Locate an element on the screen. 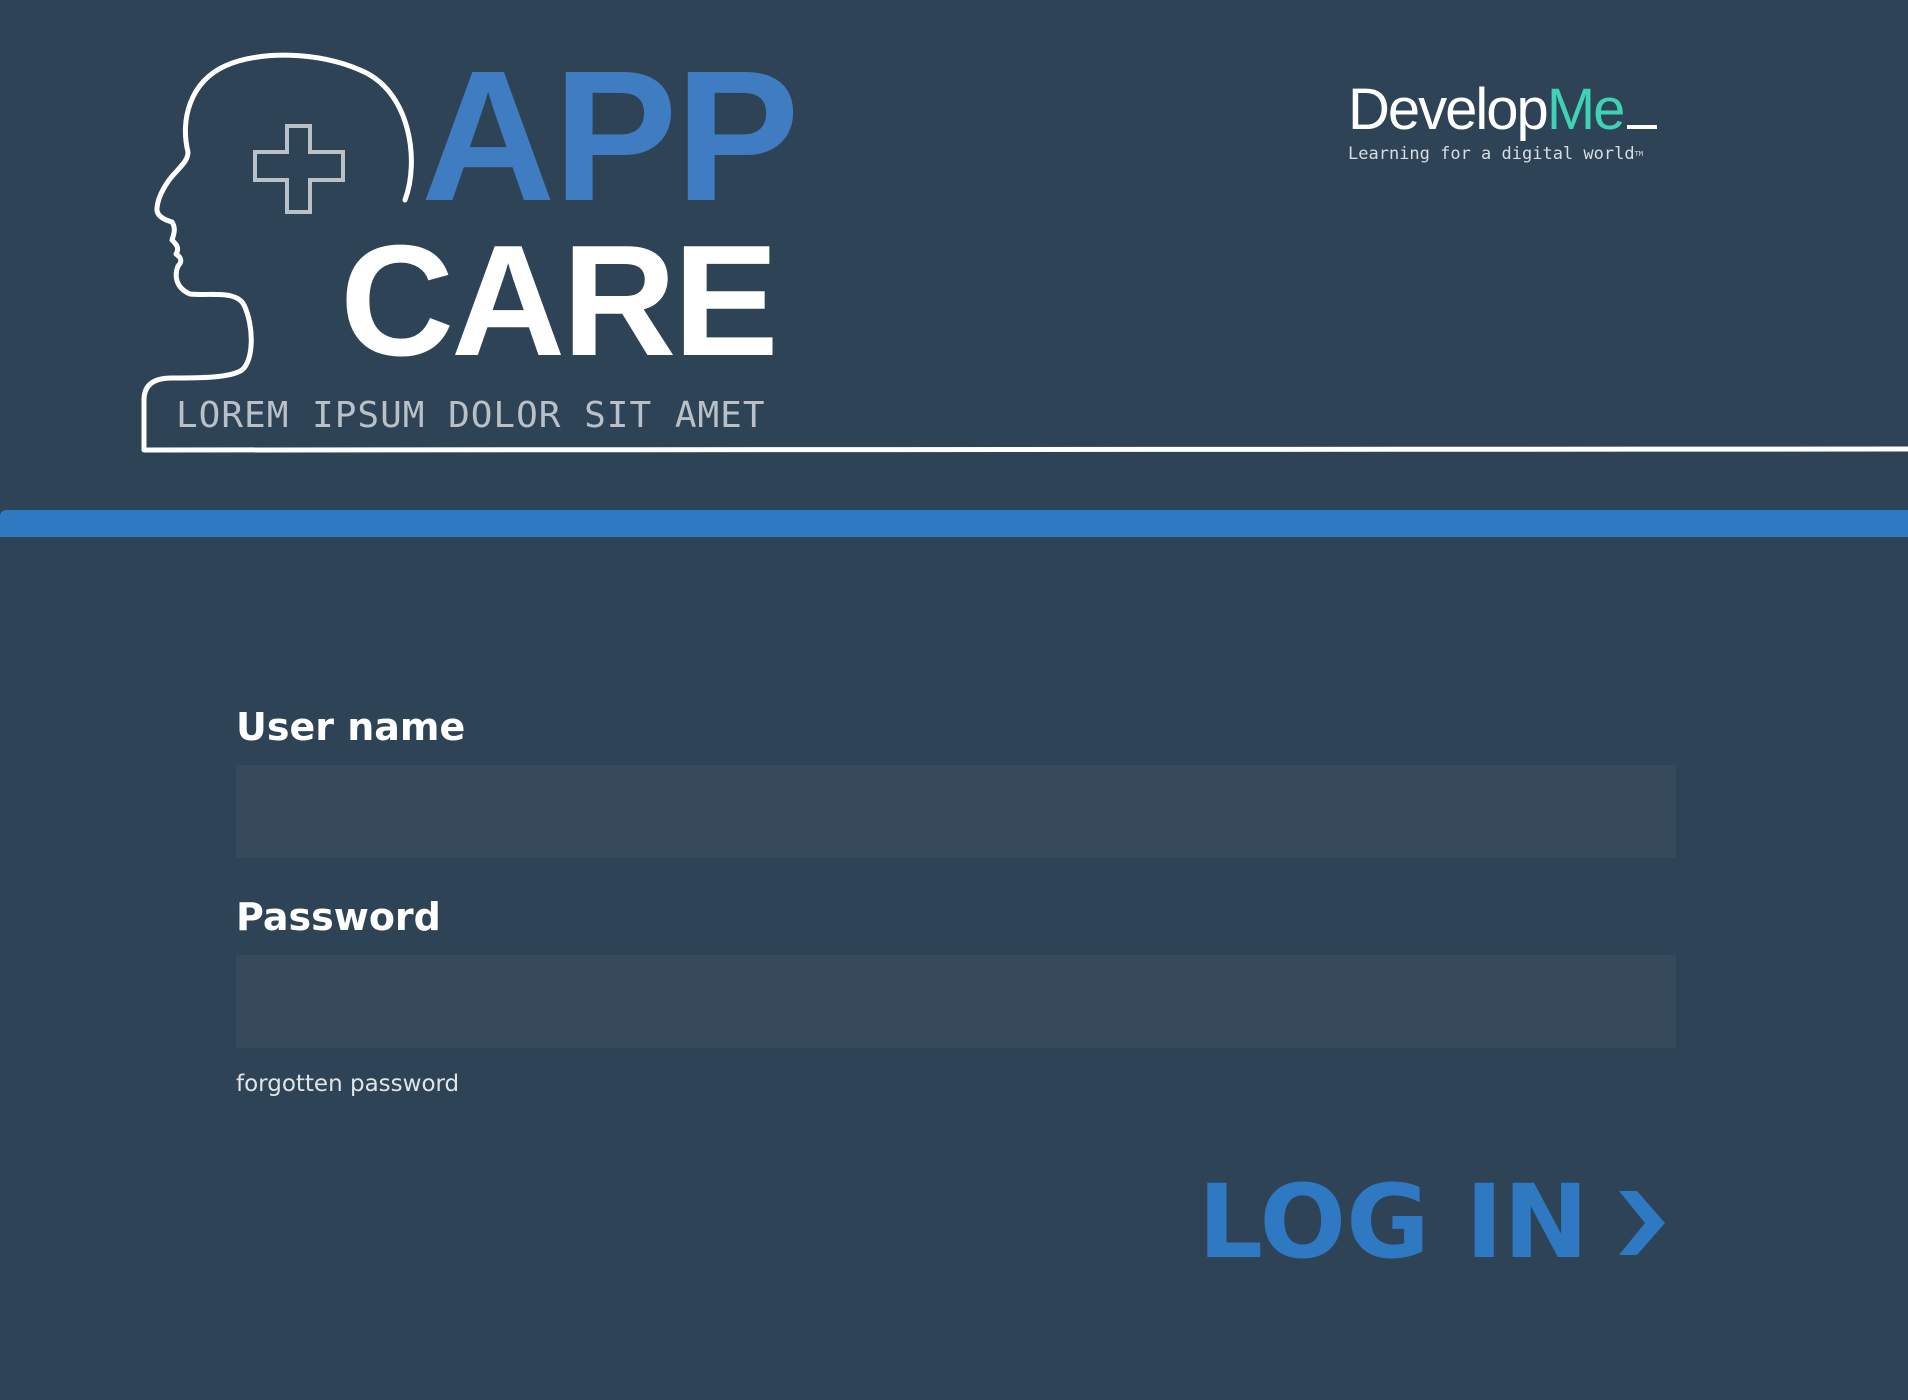  brand-tagline-text: Learning for a digital world is located at coordinates (1491, 154).